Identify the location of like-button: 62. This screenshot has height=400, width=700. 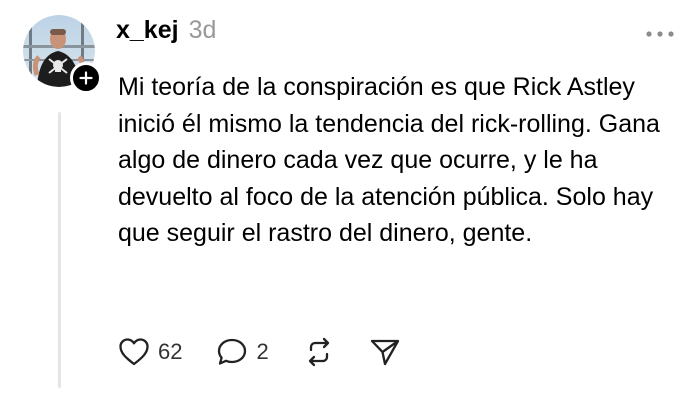
(150, 352).